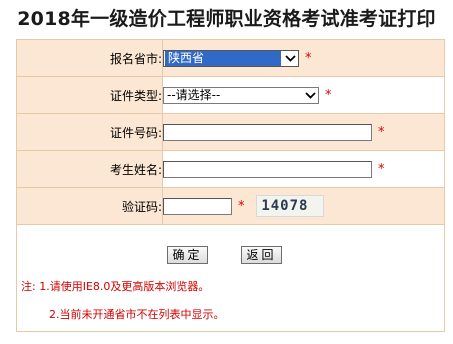 This screenshot has height=344, width=453. Describe the element at coordinates (187, 255) in the screenshot. I see `confirm-button: 确定` at that location.